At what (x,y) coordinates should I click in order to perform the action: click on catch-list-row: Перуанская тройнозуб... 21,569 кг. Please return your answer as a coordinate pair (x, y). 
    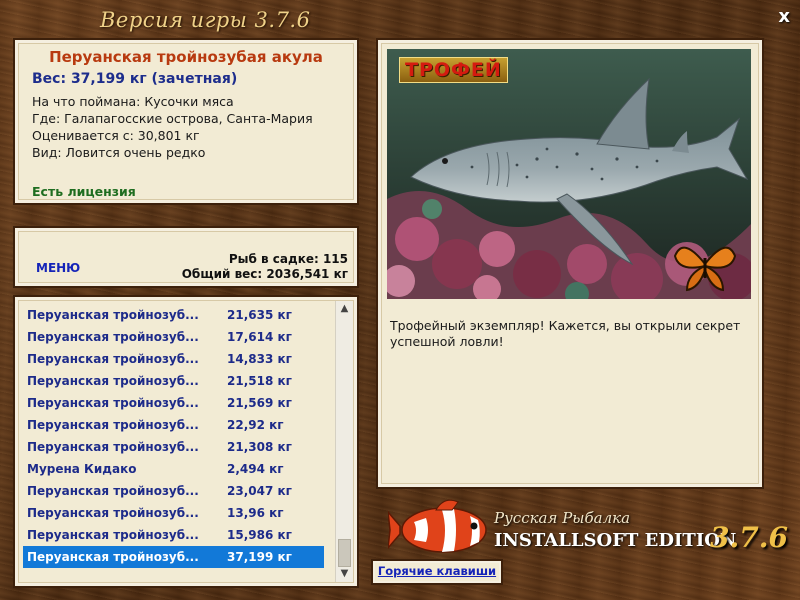
    Looking at the image, I should click on (173, 403).